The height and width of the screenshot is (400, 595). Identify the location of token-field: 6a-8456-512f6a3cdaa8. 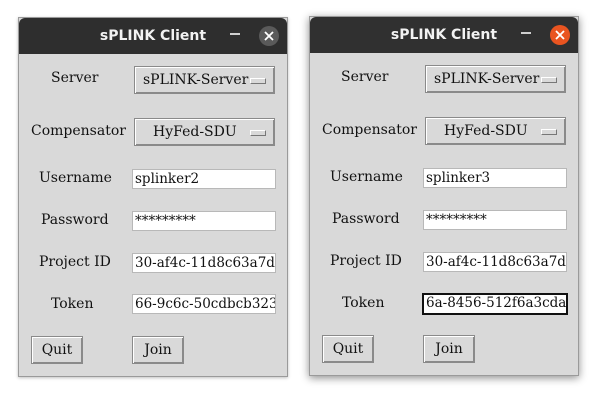
(495, 304).